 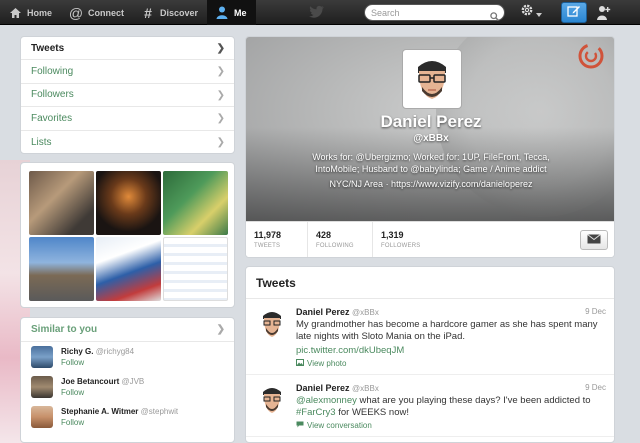 What do you see at coordinates (127, 142) in the screenshot?
I see `menu-item-lists: Lists ❯` at bounding box center [127, 142].